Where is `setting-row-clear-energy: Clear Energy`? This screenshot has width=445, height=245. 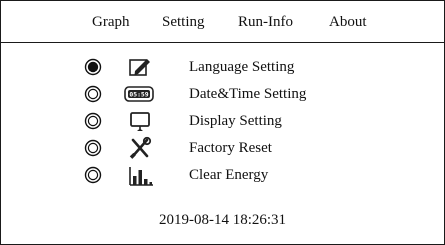
setting-row-clear-energy: Clear Energy is located at coordinates (222, 176).